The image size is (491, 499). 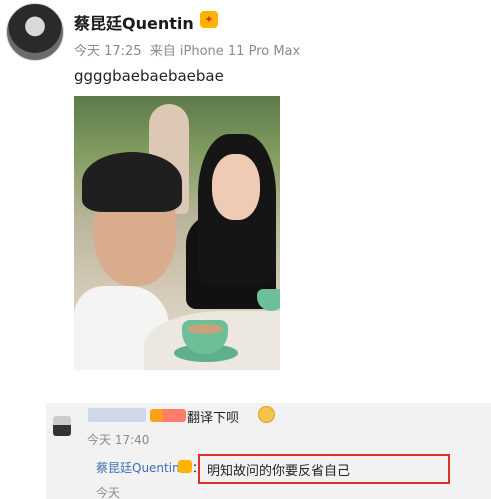 What do you see at coordinates (108, 492) in the screenshot?
I see `reply-time: 今天 17:43` at bounding box center [108, 492].